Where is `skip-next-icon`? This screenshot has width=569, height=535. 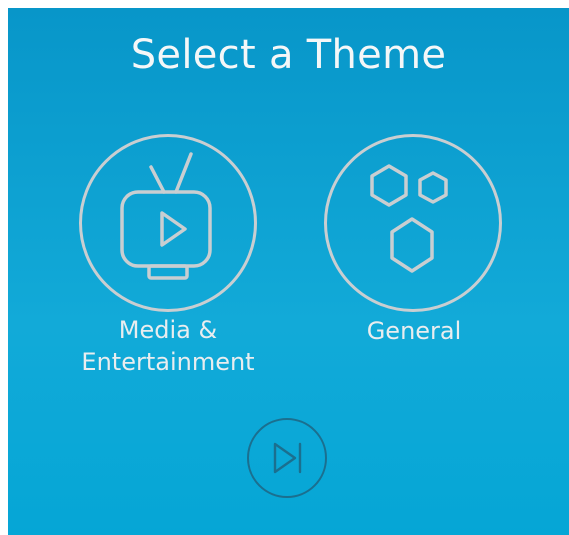 skip-next-icon is located at coordinates (287, 458).